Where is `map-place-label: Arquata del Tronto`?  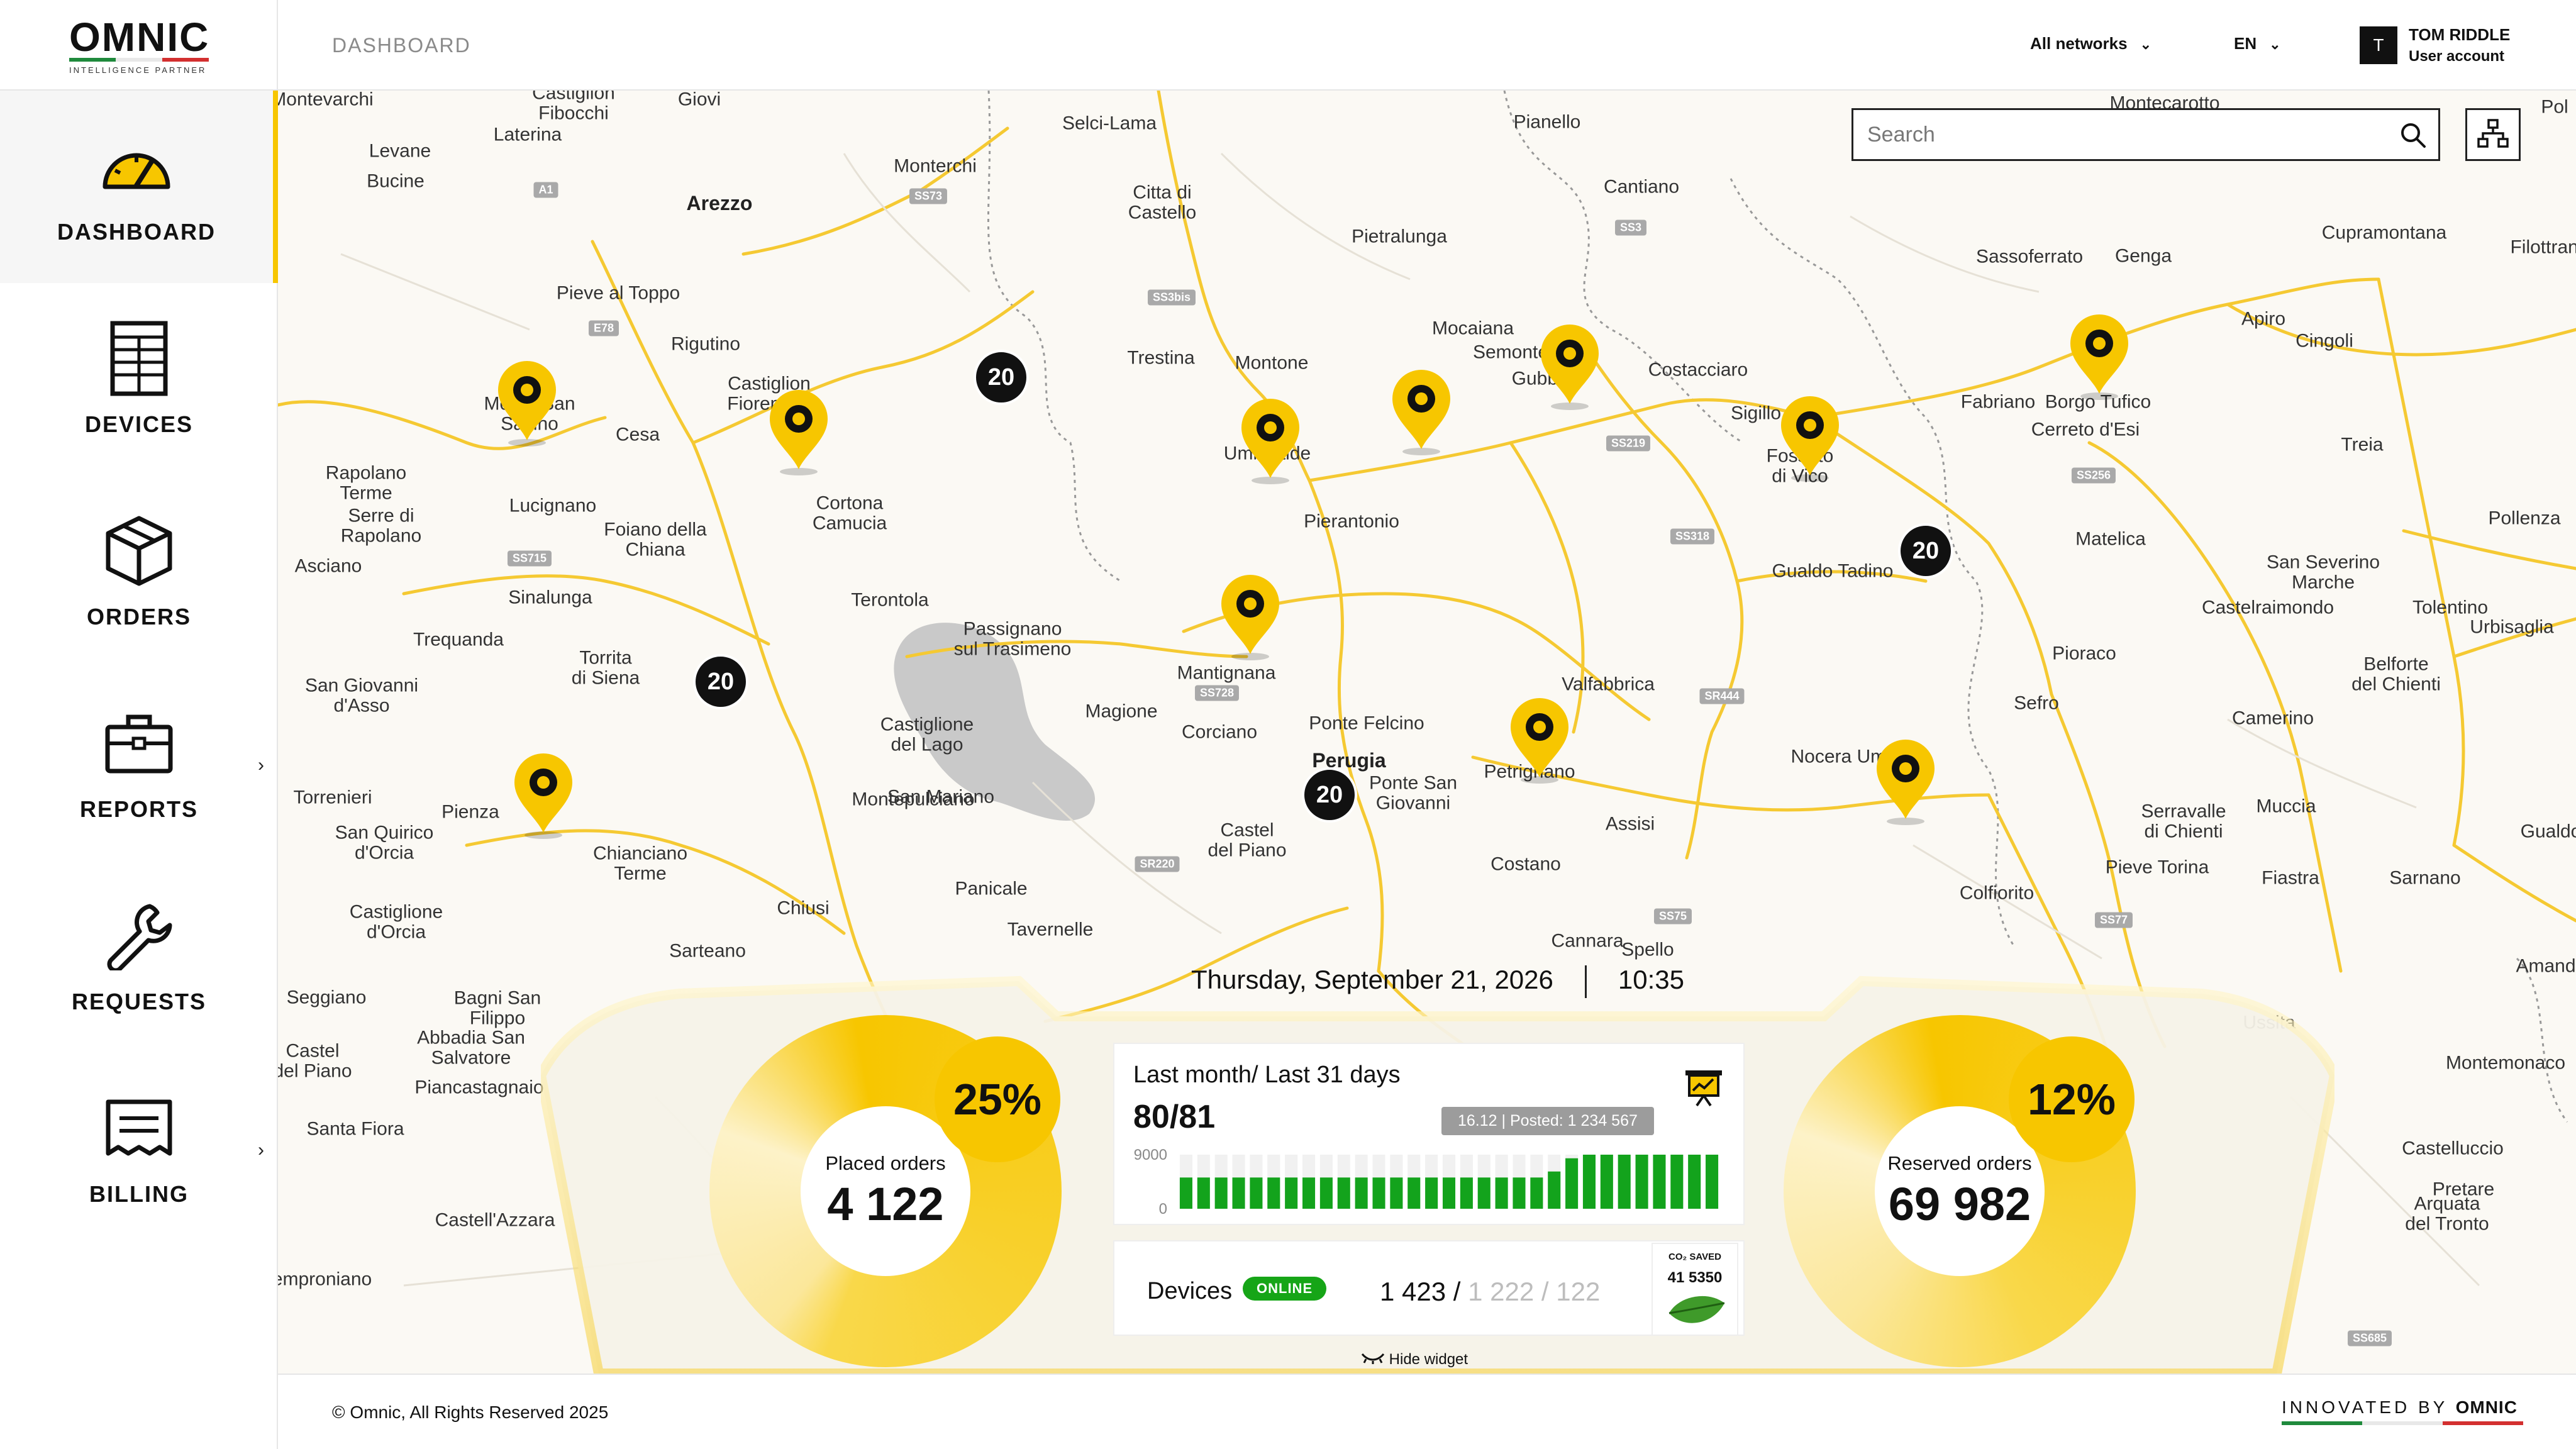
map-place-label: Arquata del Tronto is located at coordinates (2447, 1213).